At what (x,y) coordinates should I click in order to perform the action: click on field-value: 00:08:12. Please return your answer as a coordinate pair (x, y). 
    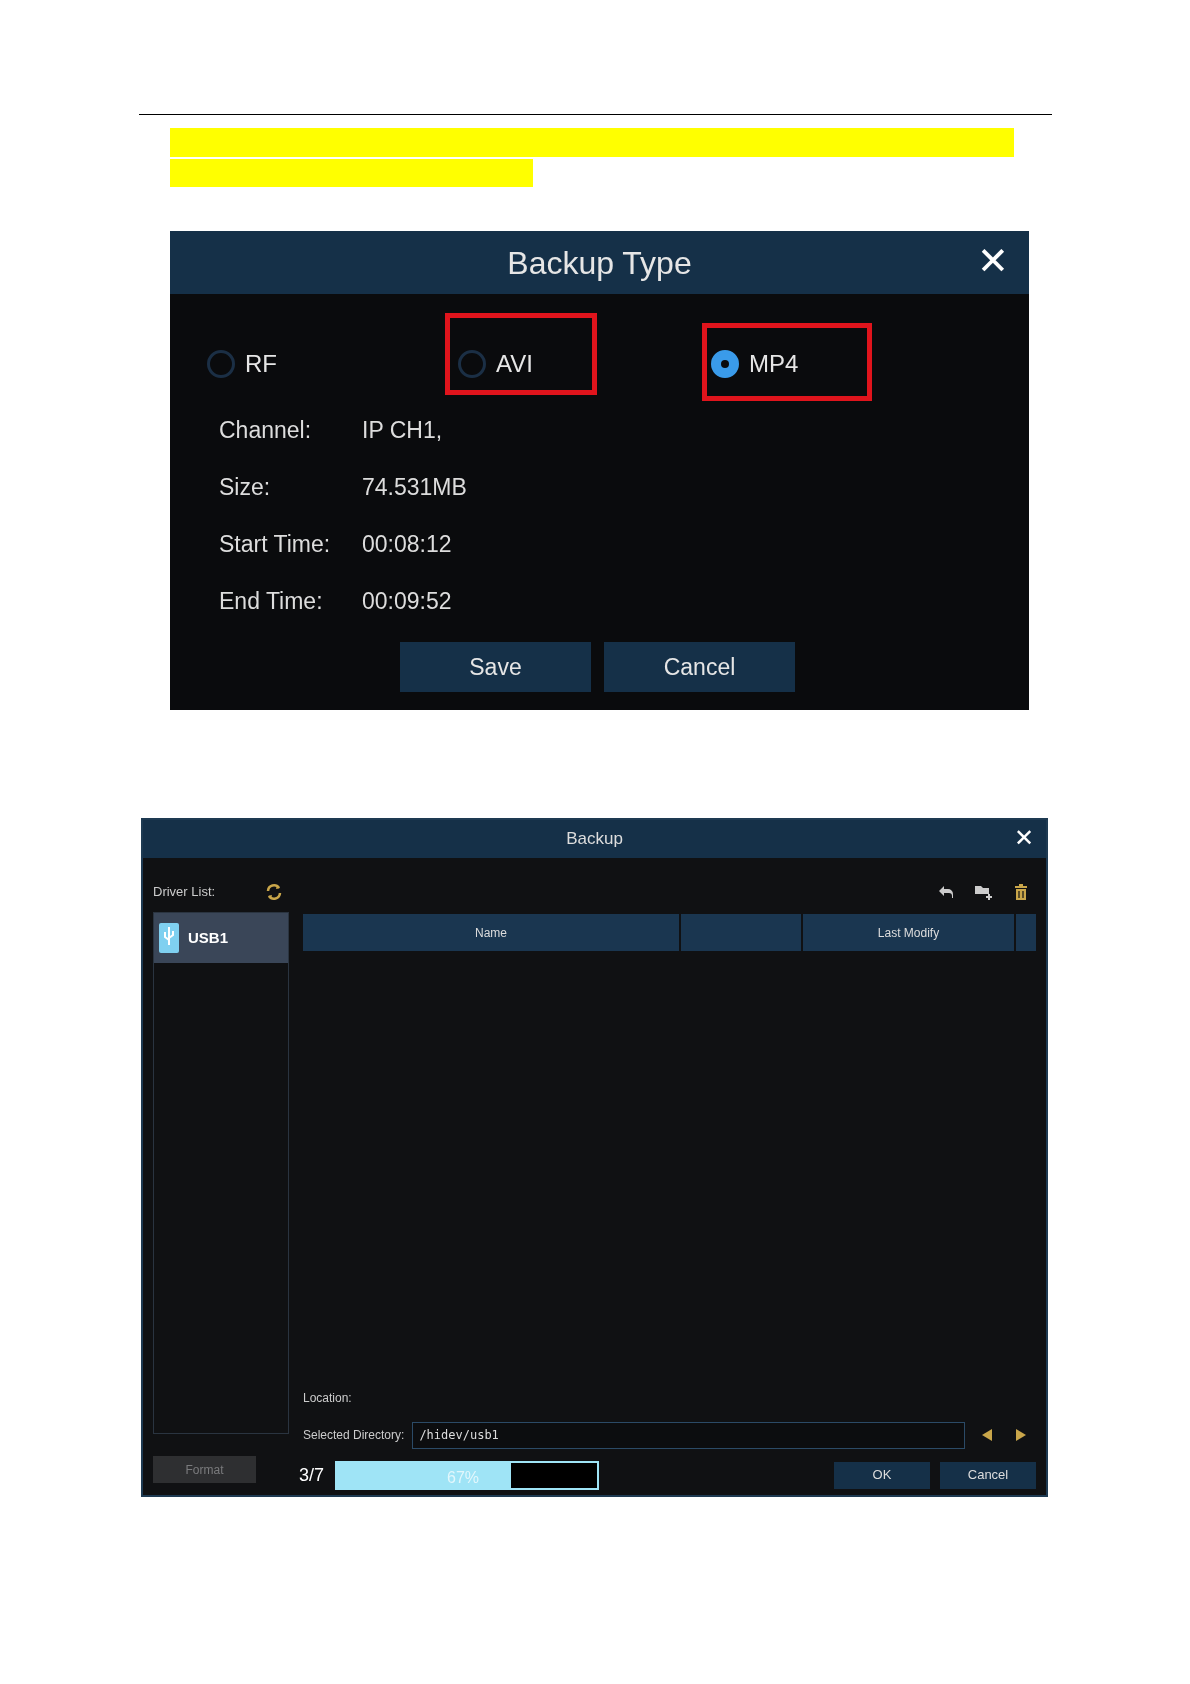
    Looking at the image, I should click on (407, 544).